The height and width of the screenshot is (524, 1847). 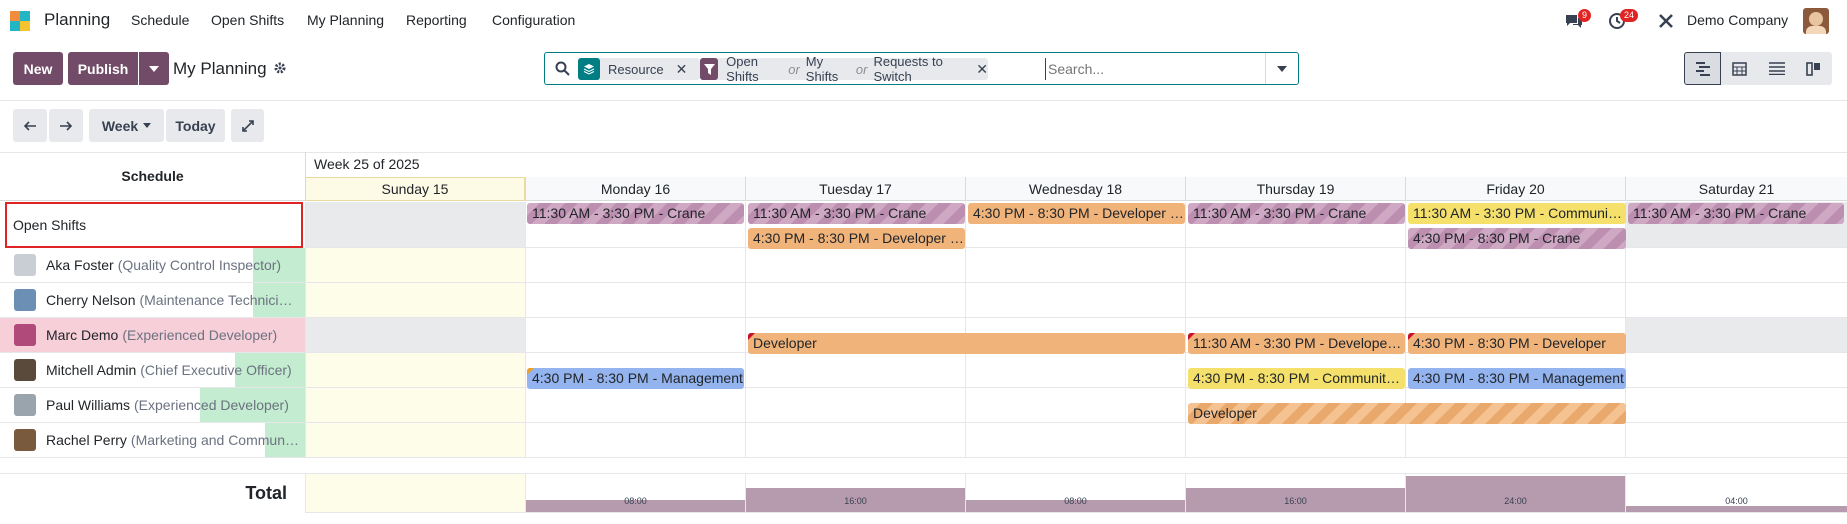 What do you see at coordinates (1816, 21) in the screenshot?
I see `user-avatar` at bounding box center [1816, 21].